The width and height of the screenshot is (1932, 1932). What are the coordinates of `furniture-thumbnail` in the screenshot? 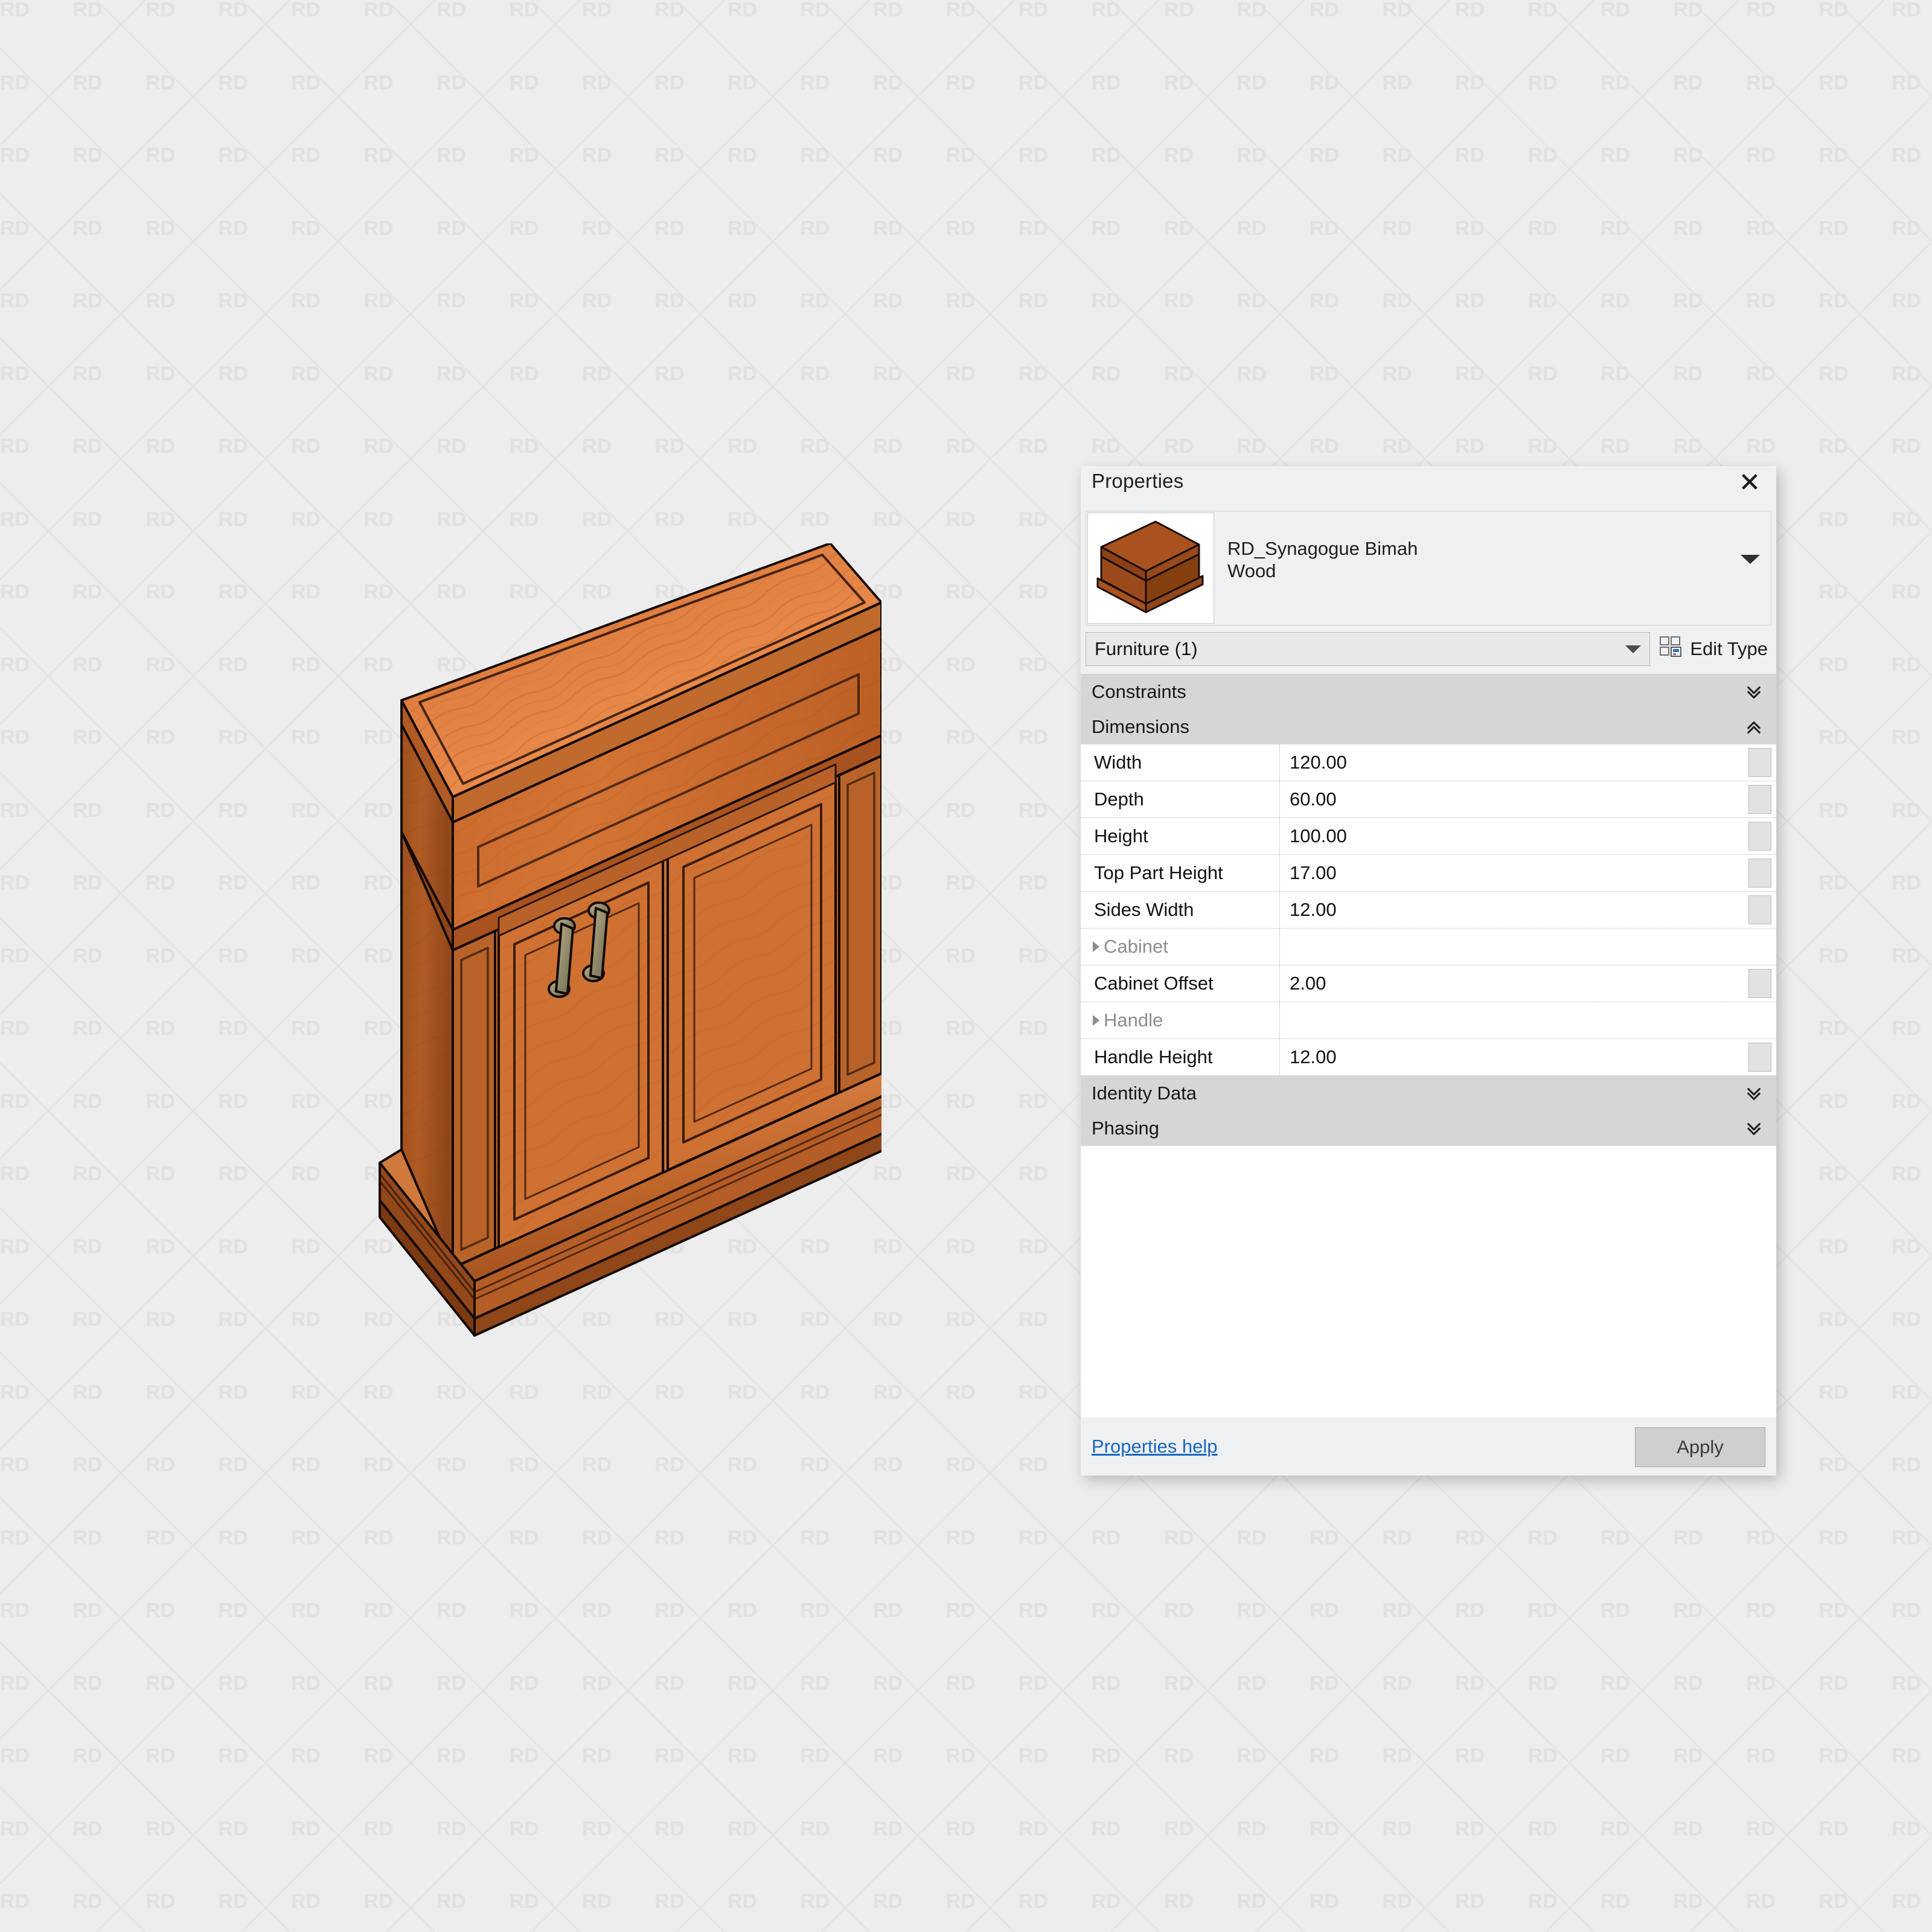 It's located at (1151, 568).